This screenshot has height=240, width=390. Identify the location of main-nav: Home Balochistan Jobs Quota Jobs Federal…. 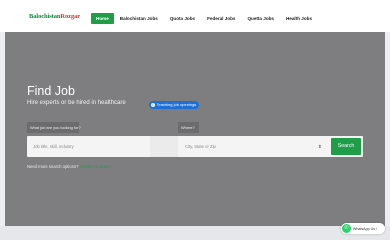
(204, 19).